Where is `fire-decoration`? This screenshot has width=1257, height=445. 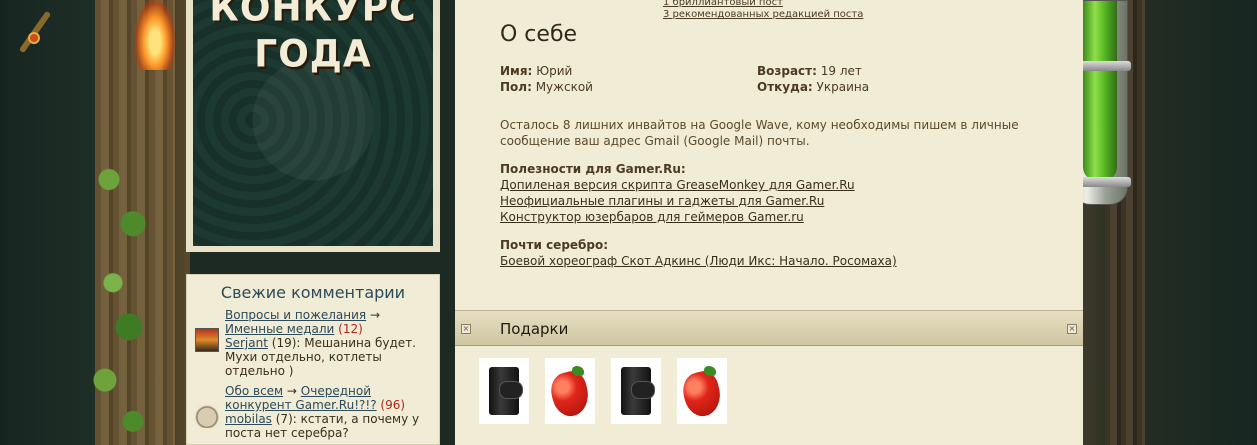 fire-decoration is located at coordinates (155, 35).